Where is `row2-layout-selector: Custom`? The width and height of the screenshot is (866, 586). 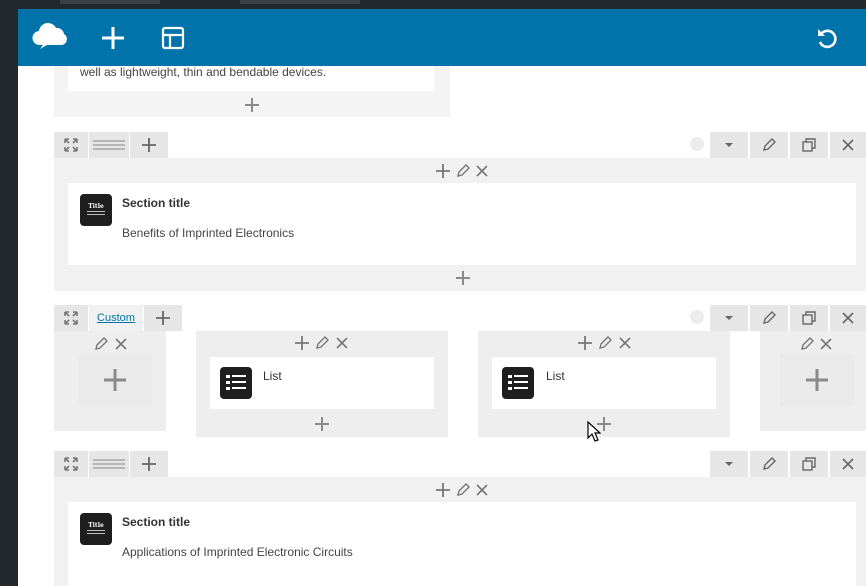 row2-layout-selector: Custom is located at coordinates (116, 318).